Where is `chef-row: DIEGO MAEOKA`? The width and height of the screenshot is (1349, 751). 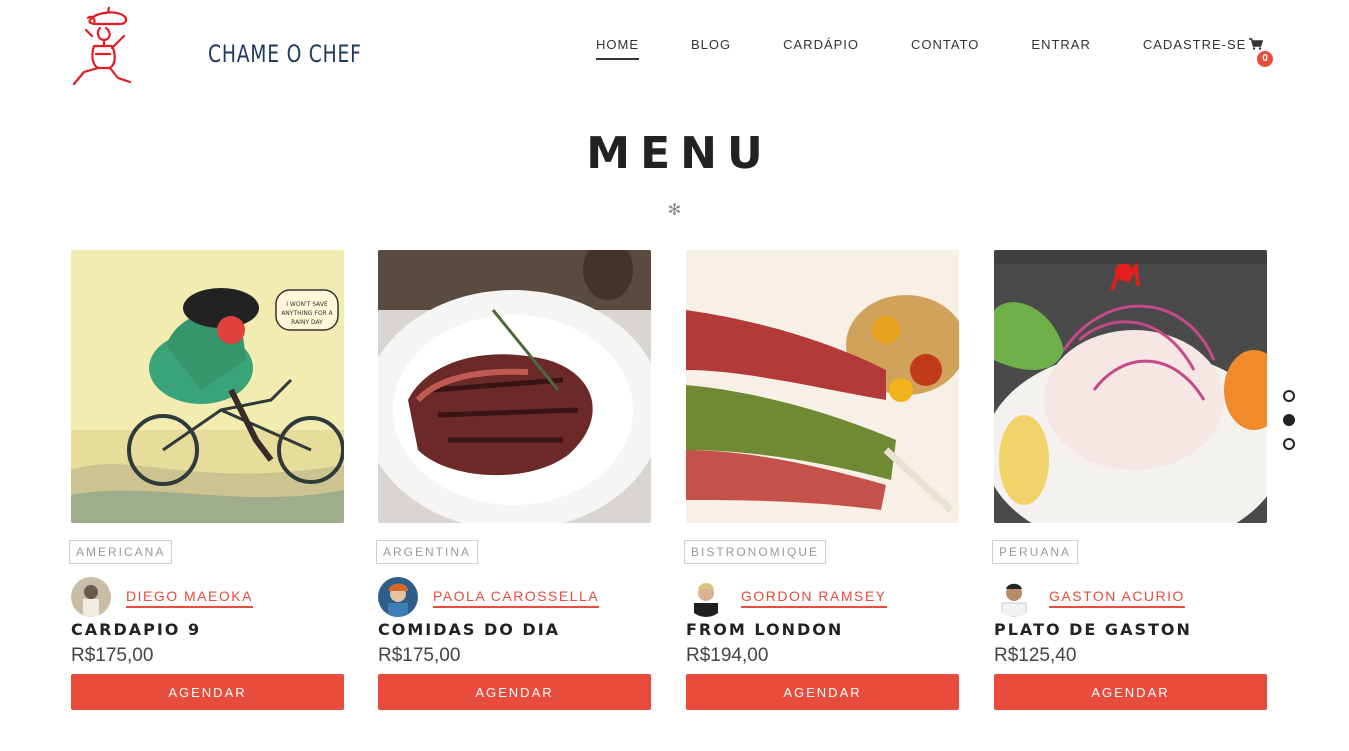 chef-row: DIEGO MAEOKA is located at coordinates (207, 597).